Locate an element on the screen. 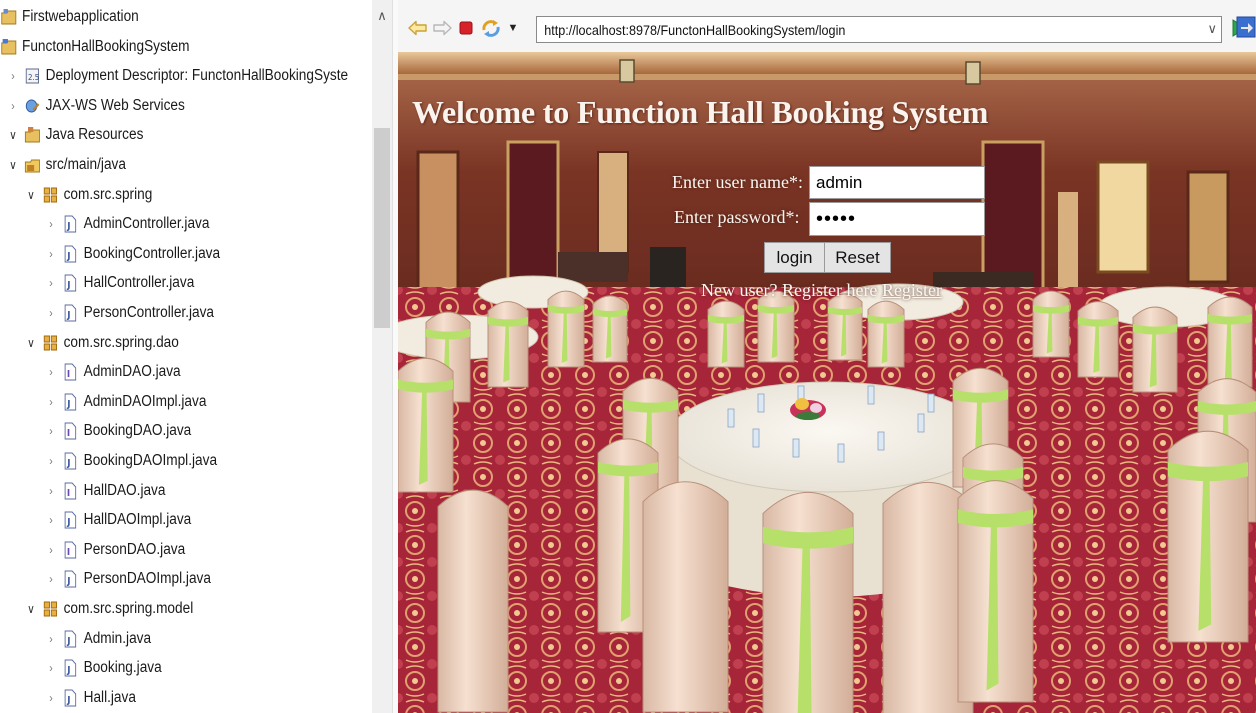  explorer-tree-item: › J AdminDAOImpl.java is located at coordinates (125, 402).